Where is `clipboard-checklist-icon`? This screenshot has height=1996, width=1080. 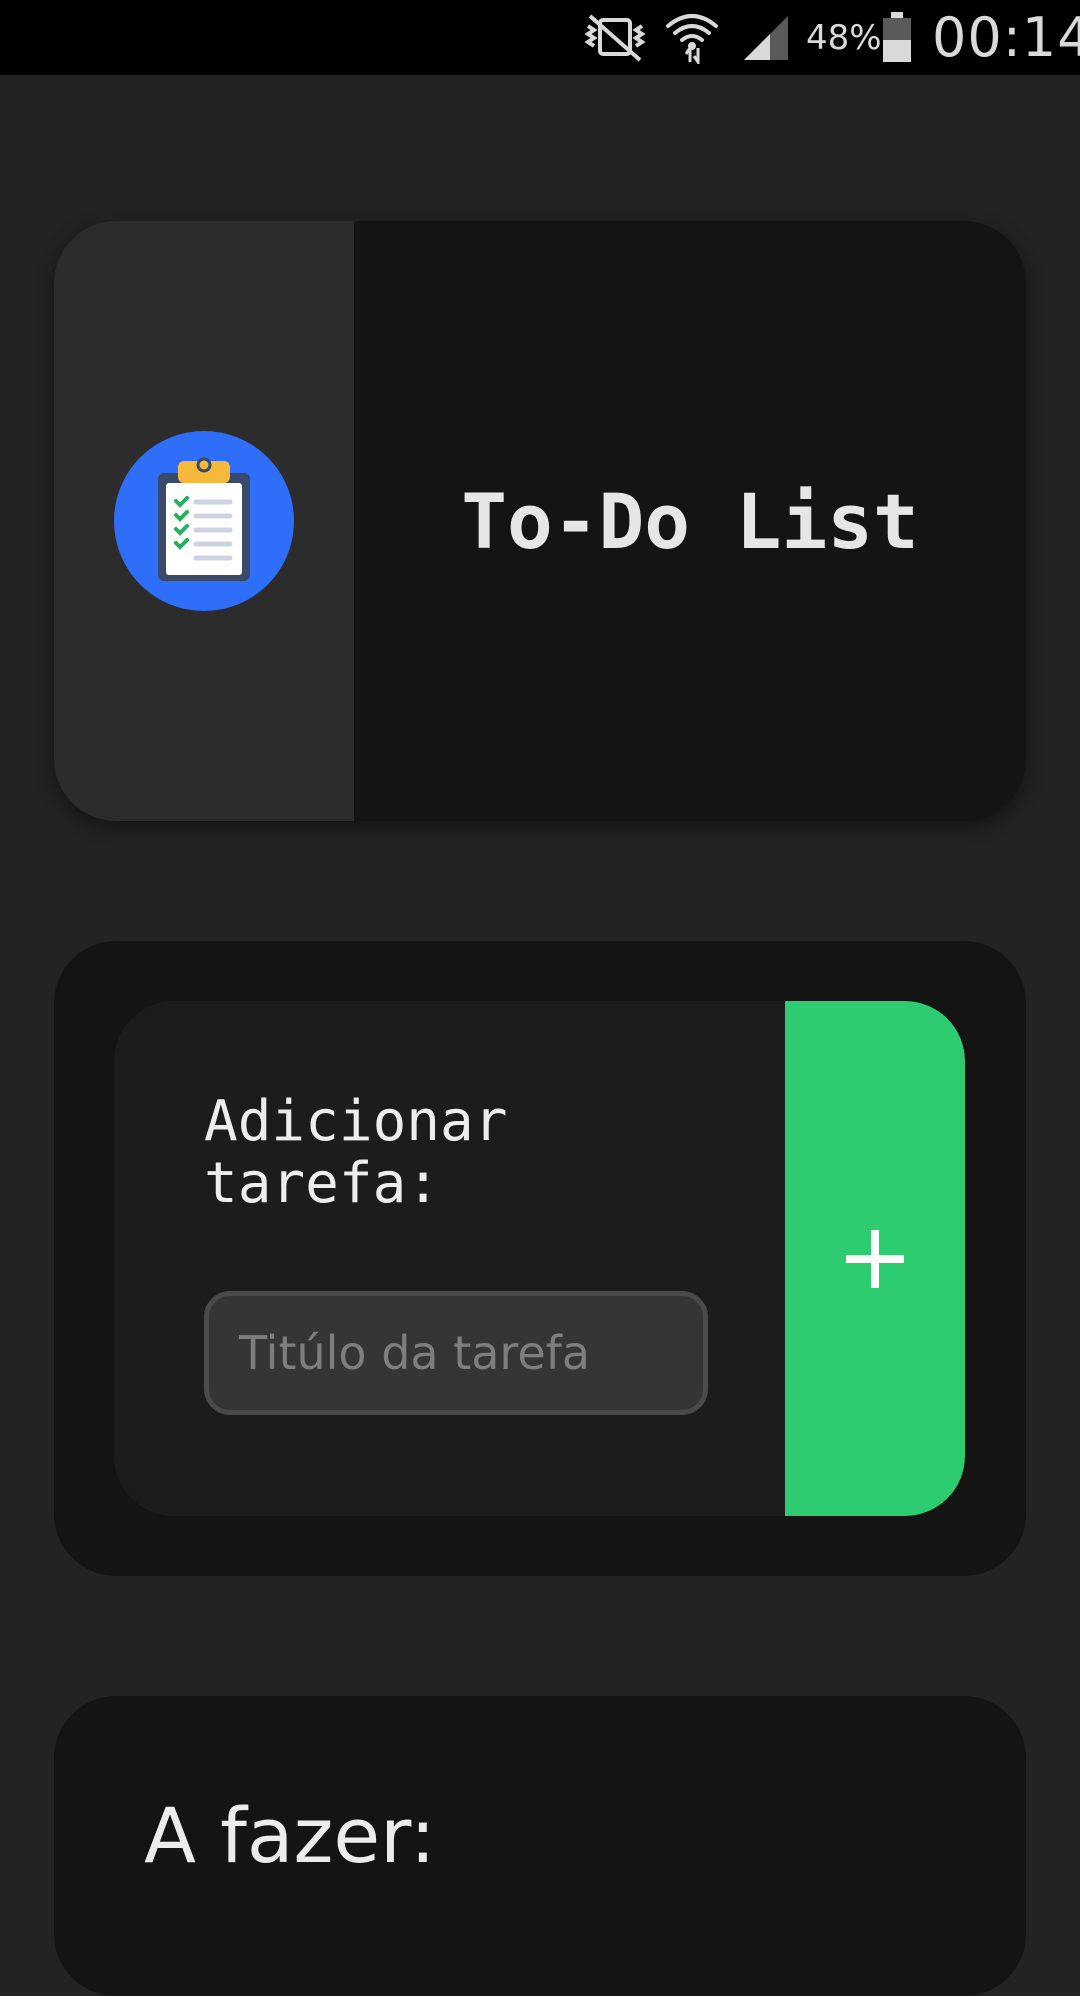 clipboard-checklist-icon is located at coordinates (204, 519).